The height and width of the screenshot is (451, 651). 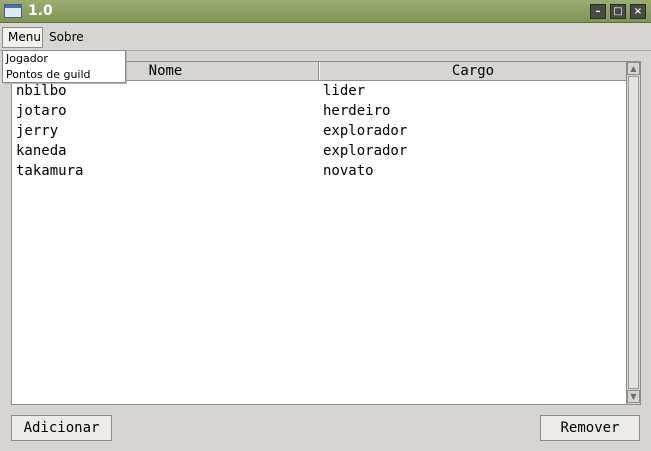 I want to click on cell-nome: takamura, so click(x=50, y=171).